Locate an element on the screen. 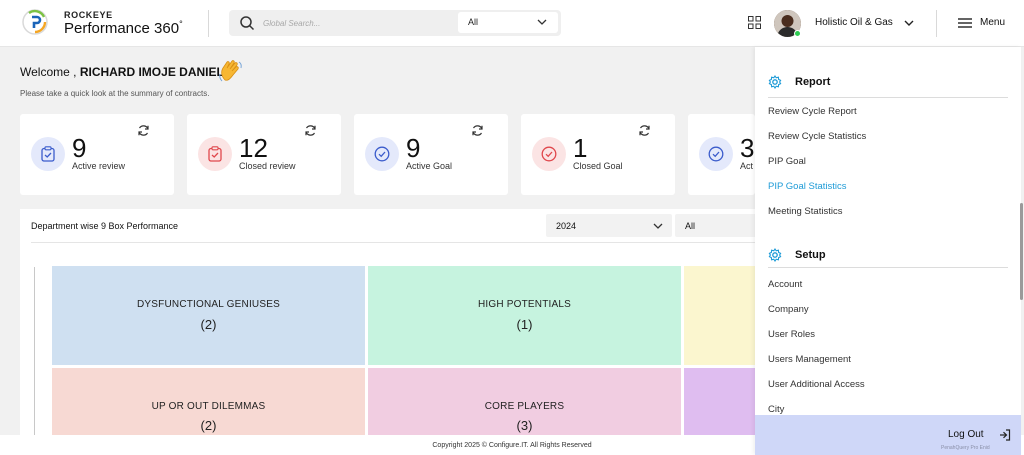  welcome-prefix: Welcome , is located at coordinates (48, 72).